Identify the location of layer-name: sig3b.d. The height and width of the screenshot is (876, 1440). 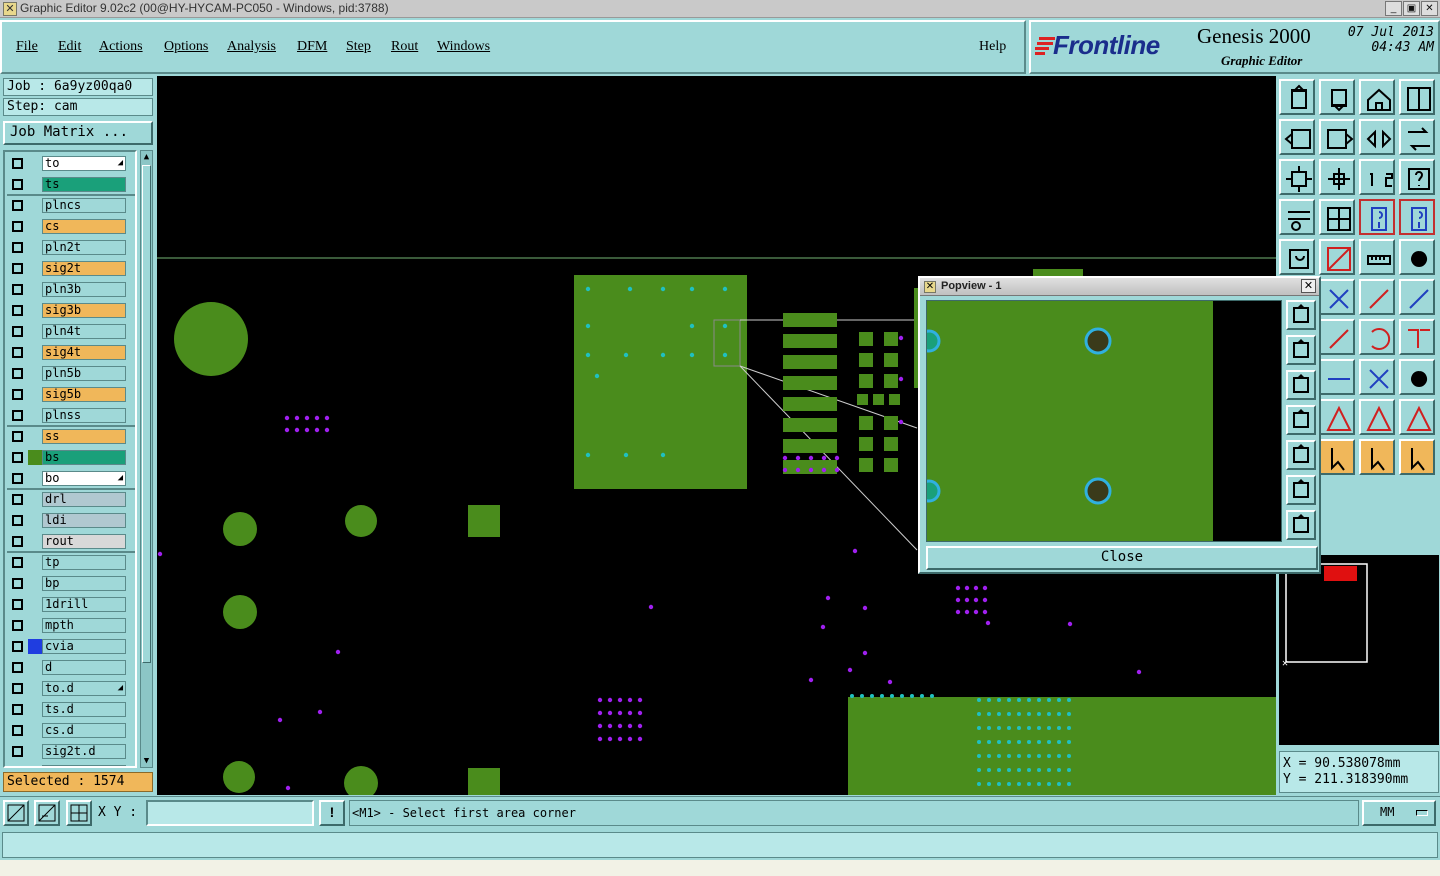
(84, 765).